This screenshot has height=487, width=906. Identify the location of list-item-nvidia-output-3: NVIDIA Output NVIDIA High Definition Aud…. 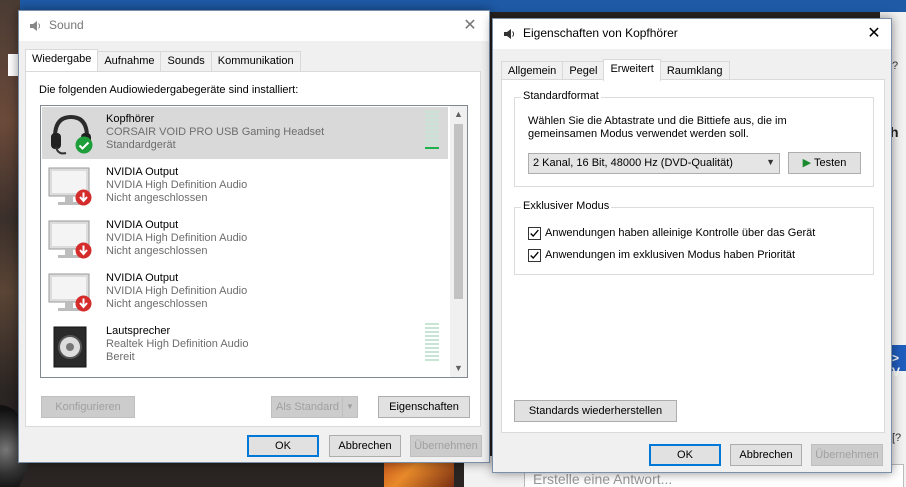
(245, 292).